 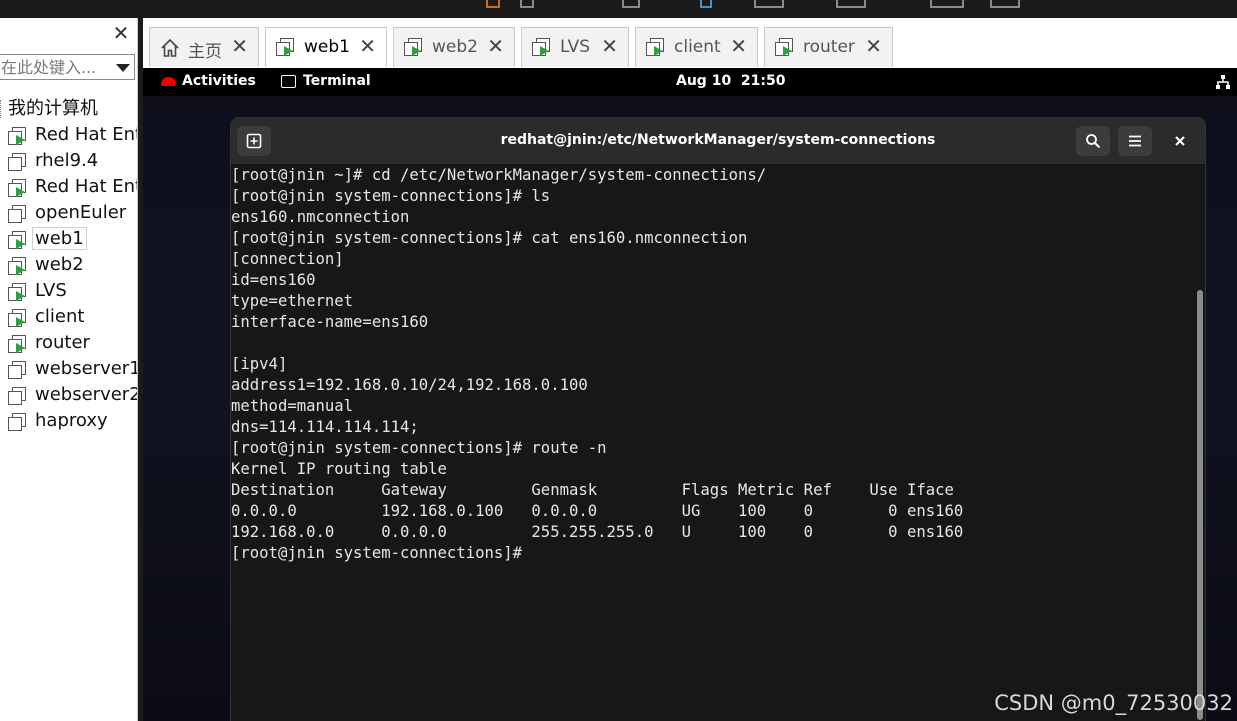 What do you see at coordinates (86, 134) in the screenshot?
I see `vm-tree-item-label: Red Hat Ent` at bounding box center [86, 134].